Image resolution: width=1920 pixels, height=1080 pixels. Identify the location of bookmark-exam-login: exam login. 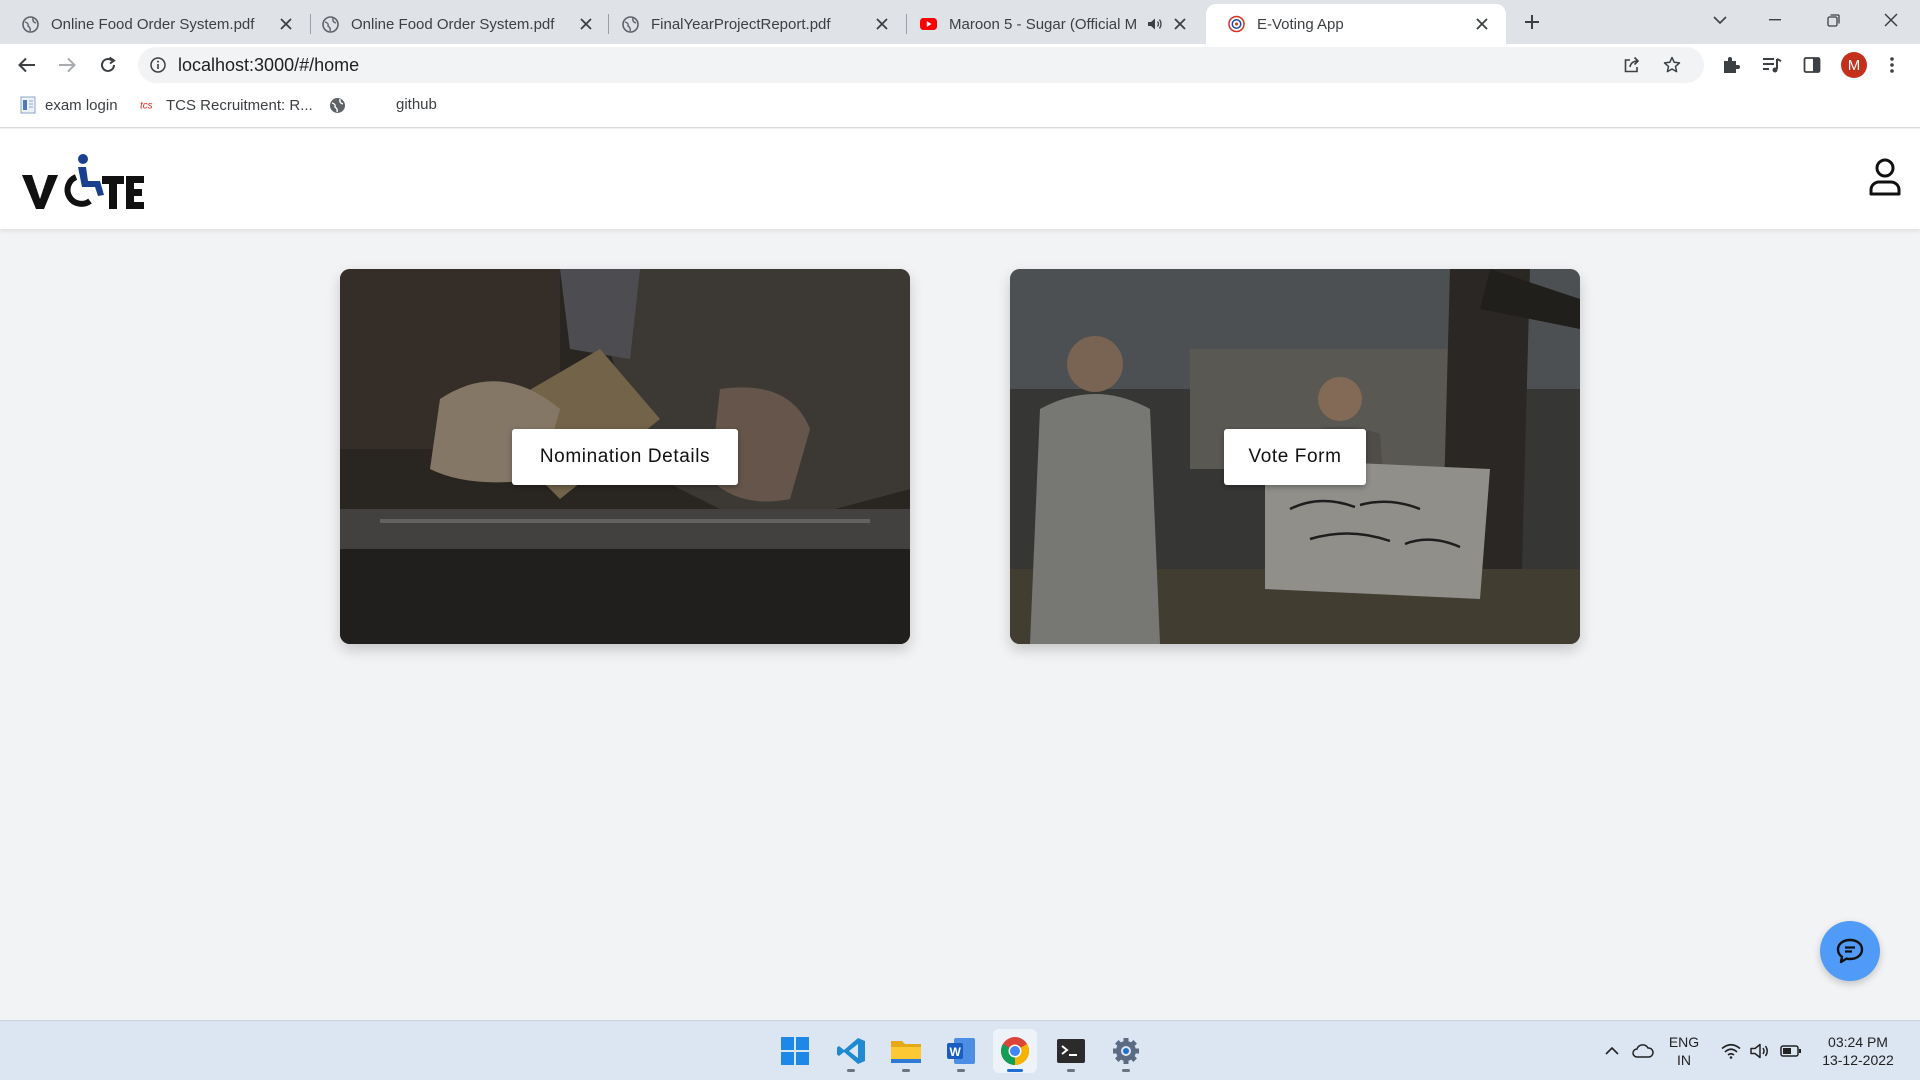
(68, 105).